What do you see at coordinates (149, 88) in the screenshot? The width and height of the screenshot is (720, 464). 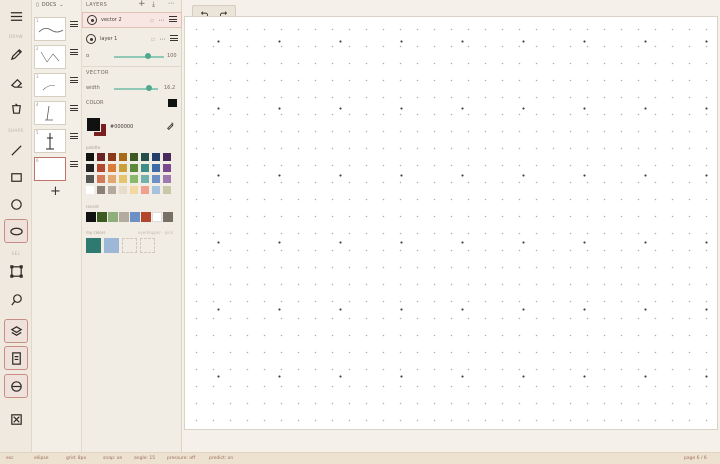 I see `width-slider-knob` at bounding box center [149, 88].